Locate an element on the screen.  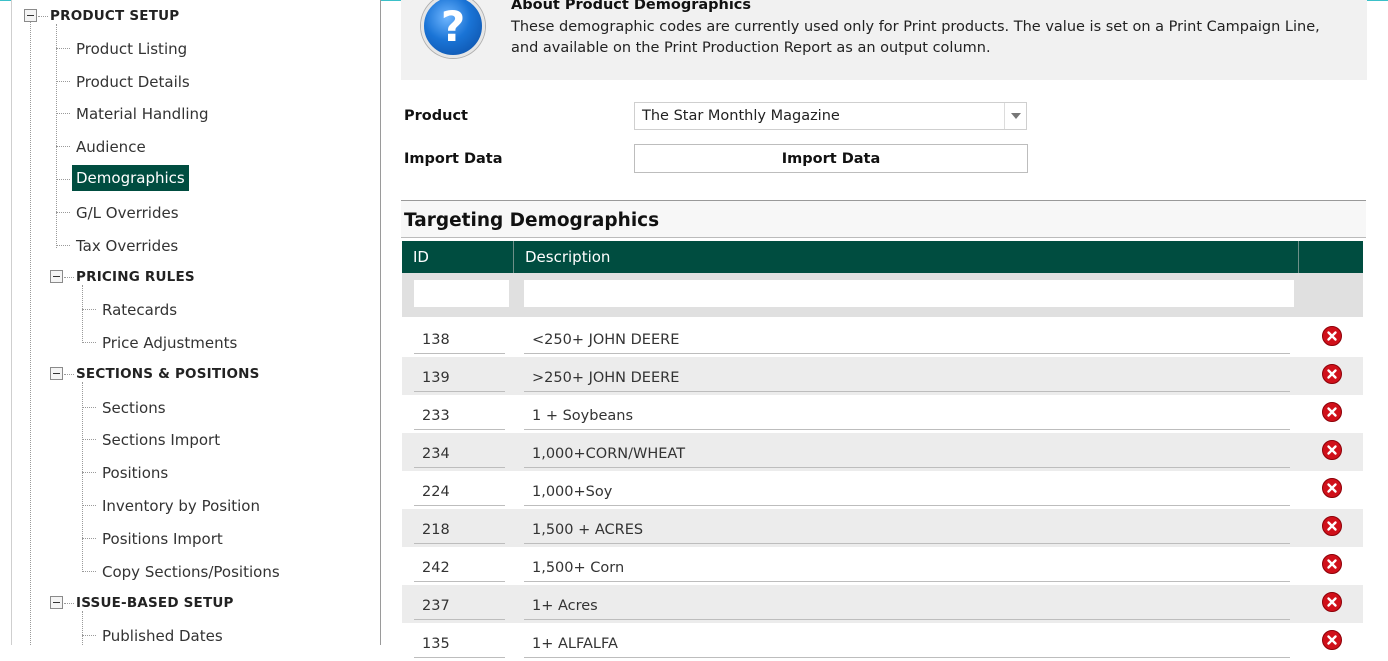
table-row: 139 >250+ JOHN DEERE is located at coordinates (882, 376).